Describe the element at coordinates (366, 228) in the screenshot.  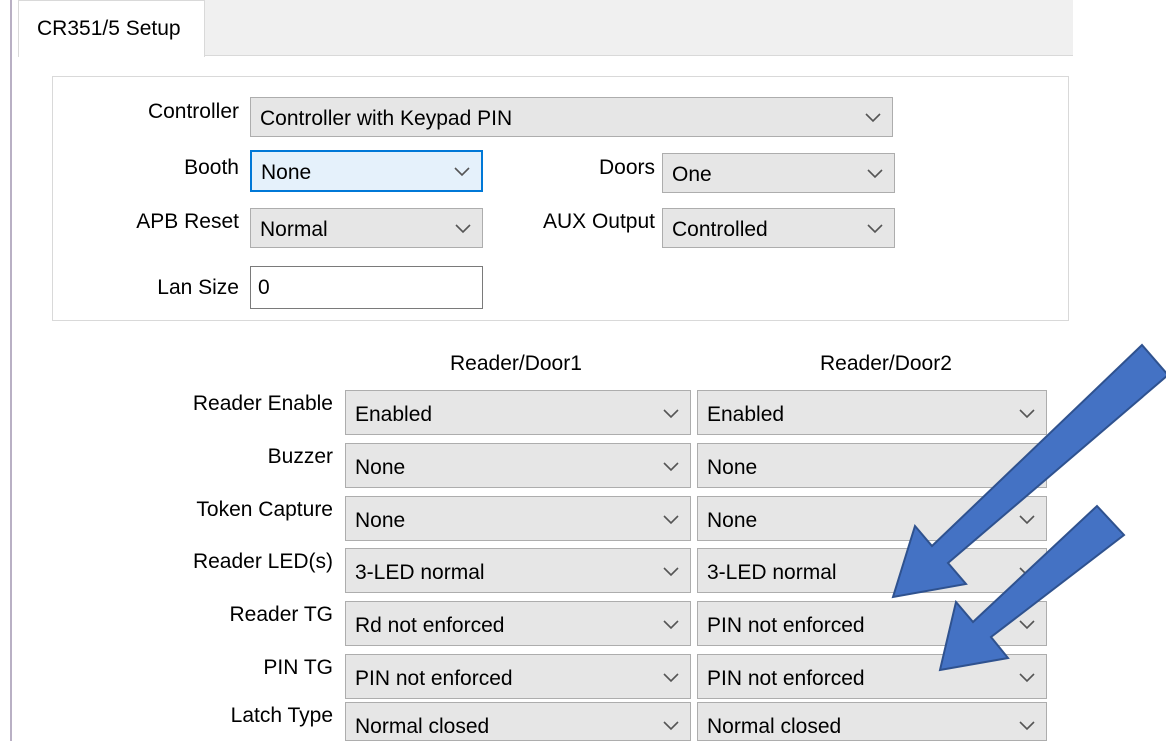
I see `apb-reset-select: Normal` at that location.